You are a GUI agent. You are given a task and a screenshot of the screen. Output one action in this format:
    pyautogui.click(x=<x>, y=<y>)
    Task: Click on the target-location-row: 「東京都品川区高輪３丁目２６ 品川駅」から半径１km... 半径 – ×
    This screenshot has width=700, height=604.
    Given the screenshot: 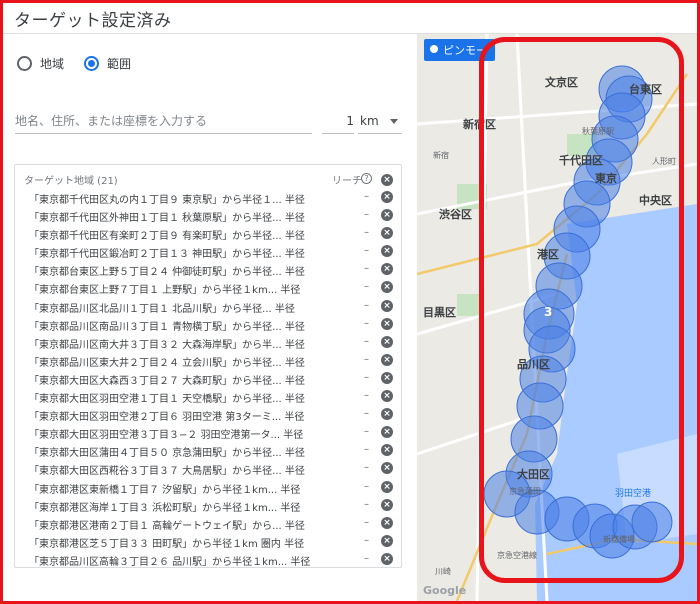 What is the action you would take?
    pyautogui.click(x=208, y=559)
    